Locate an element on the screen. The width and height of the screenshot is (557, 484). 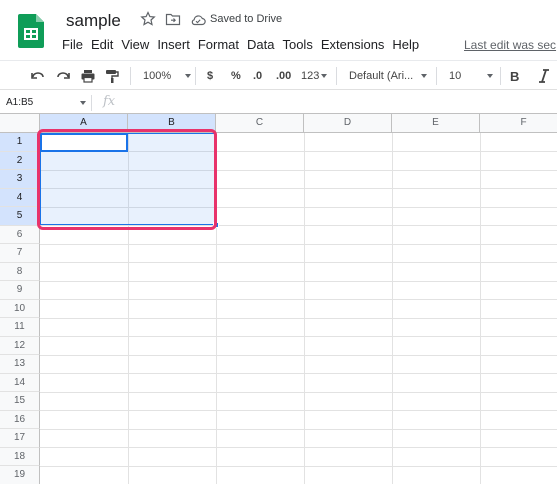
increase-decimals-button: .00 is located at coordinates (283, 76).